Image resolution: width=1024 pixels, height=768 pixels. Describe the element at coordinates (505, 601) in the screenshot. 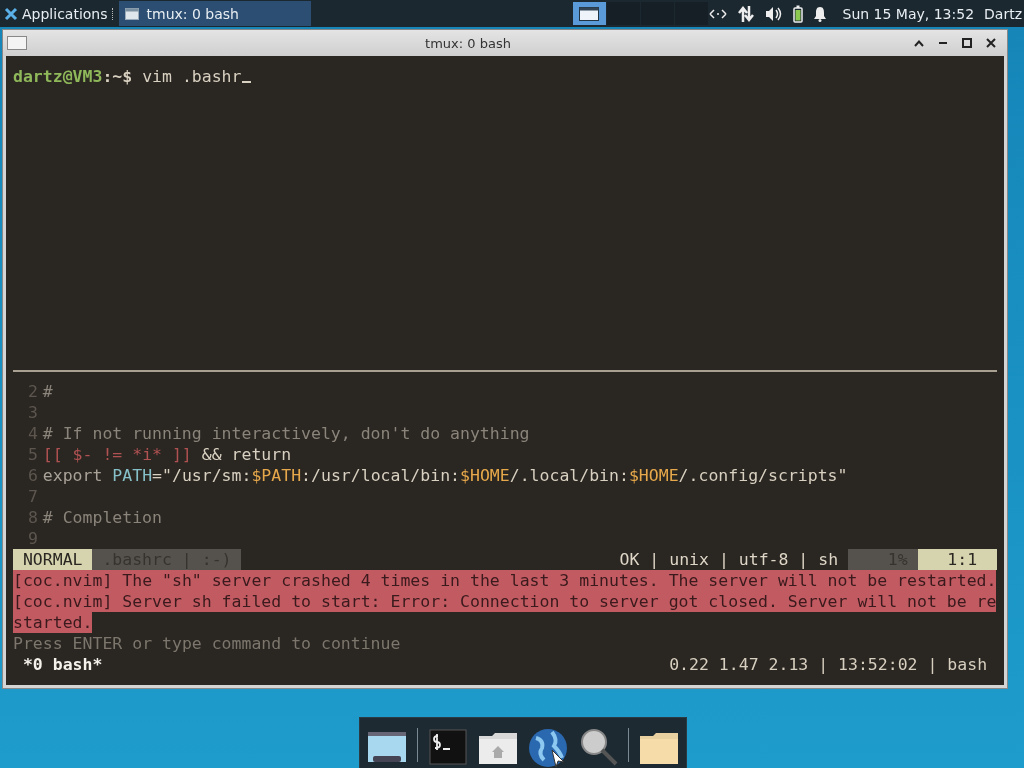

I see `error-message: [coc.nvim] Server sh failed to start: Error: Connection to server got closed. Server will not be re` at that location.